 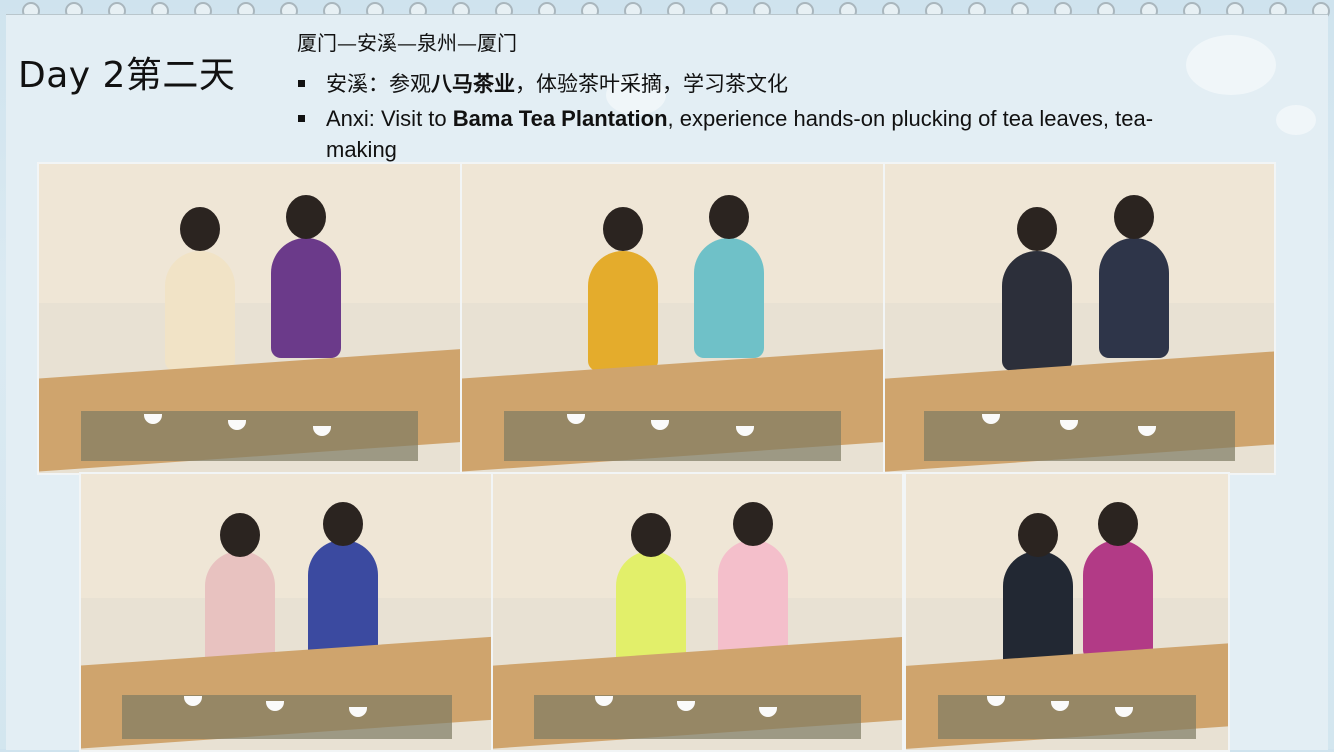 I want to click on route-heading: 厦门—安溪—泉州—厦门, so click(x=407, y=43).